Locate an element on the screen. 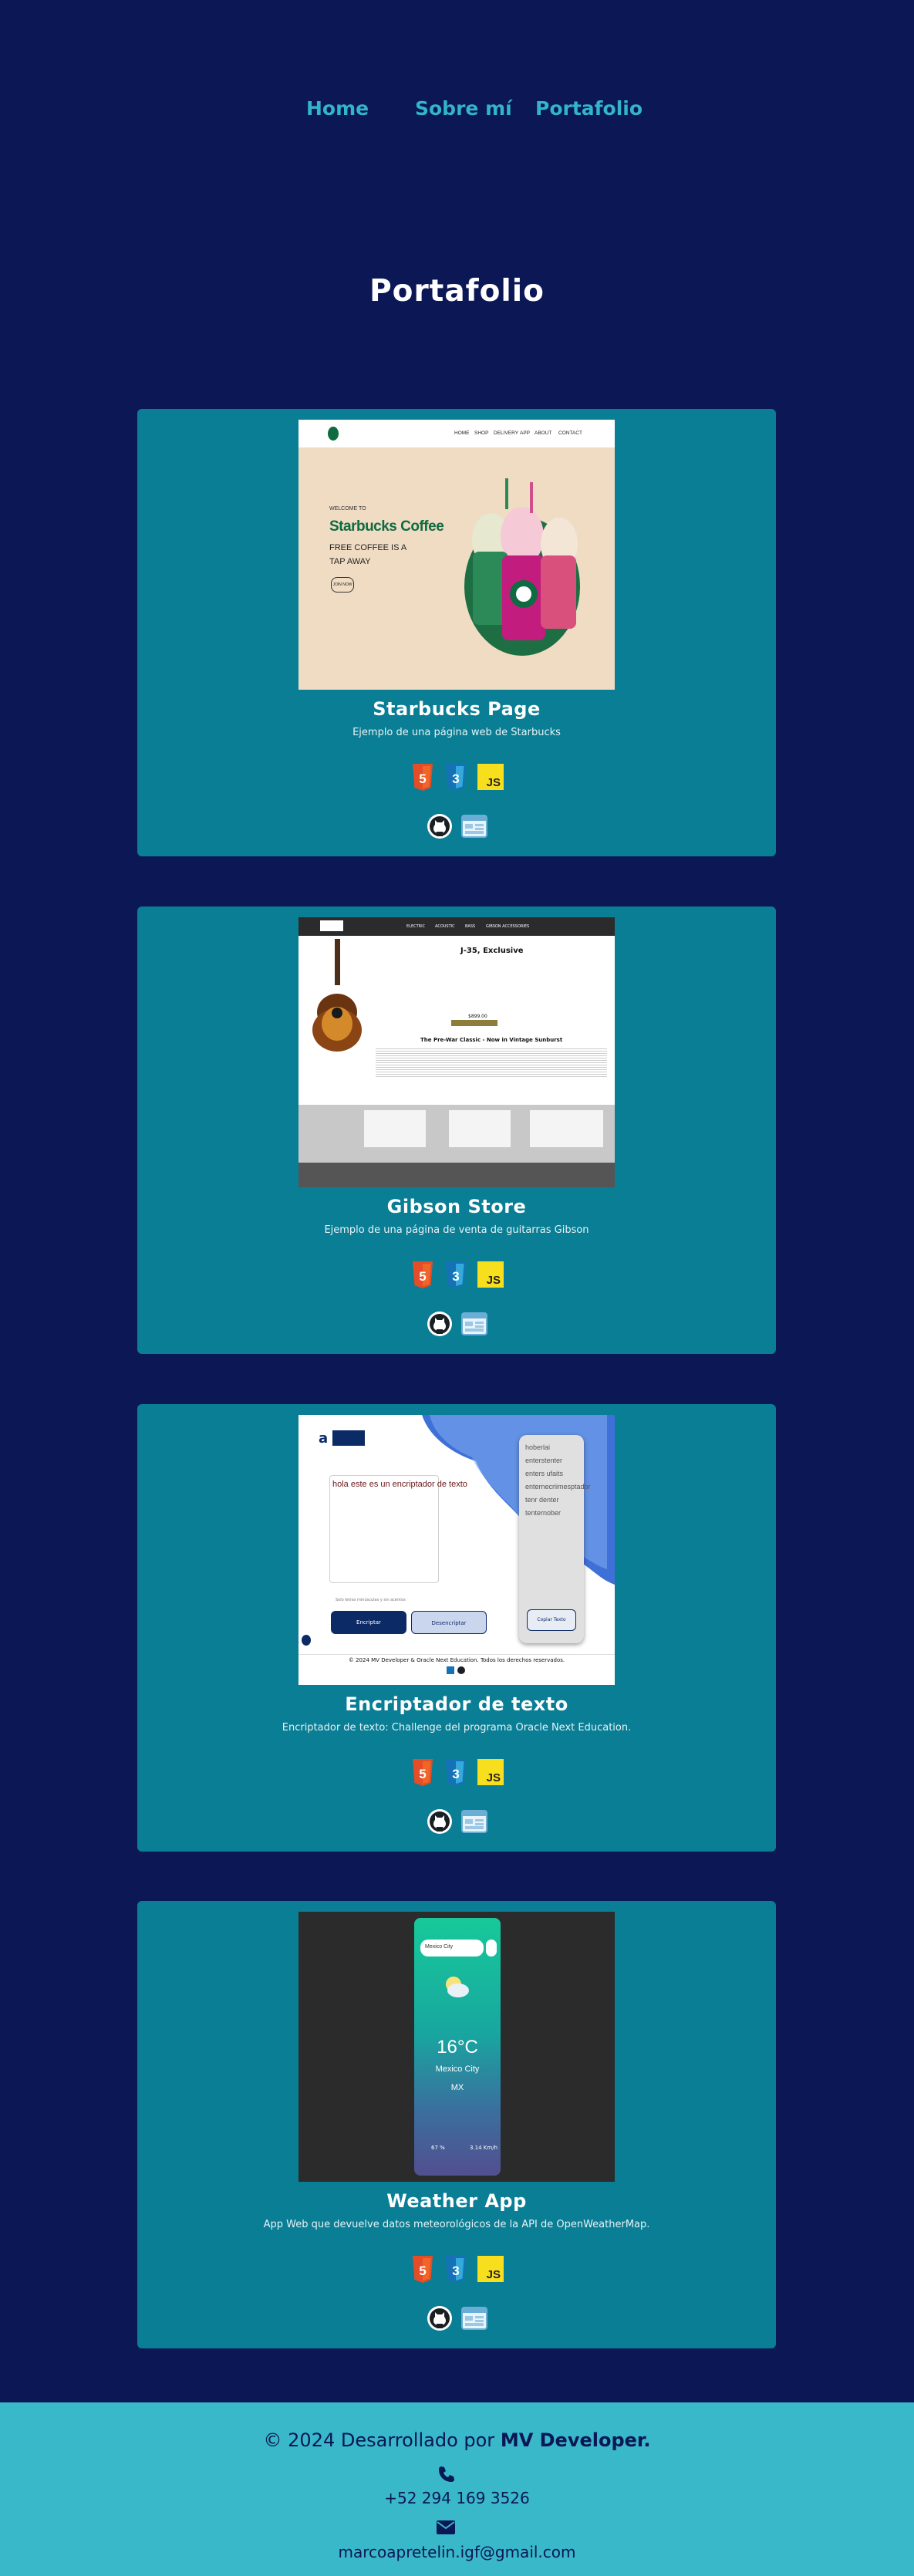 This screenshot has width=914, height=2576. footer-author: MV Developer. is located at coordinates (575, 2440).